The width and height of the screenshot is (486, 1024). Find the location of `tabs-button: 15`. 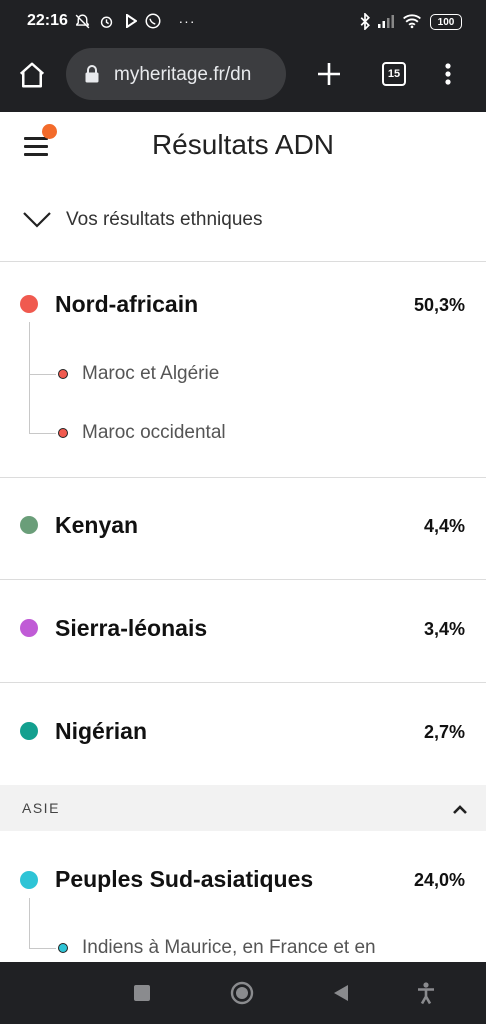

tabs-button: 15 is located at coordinates (394, 74).